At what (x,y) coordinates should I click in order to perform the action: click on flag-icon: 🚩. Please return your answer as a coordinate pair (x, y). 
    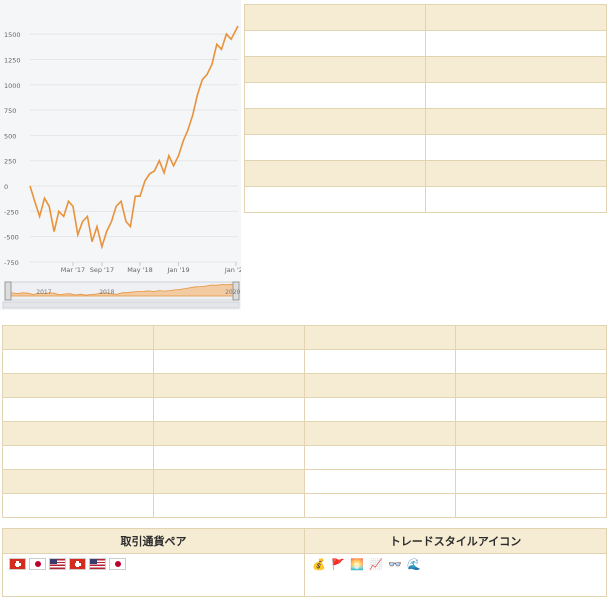
    Looking at the image, I should click on (338, 564).